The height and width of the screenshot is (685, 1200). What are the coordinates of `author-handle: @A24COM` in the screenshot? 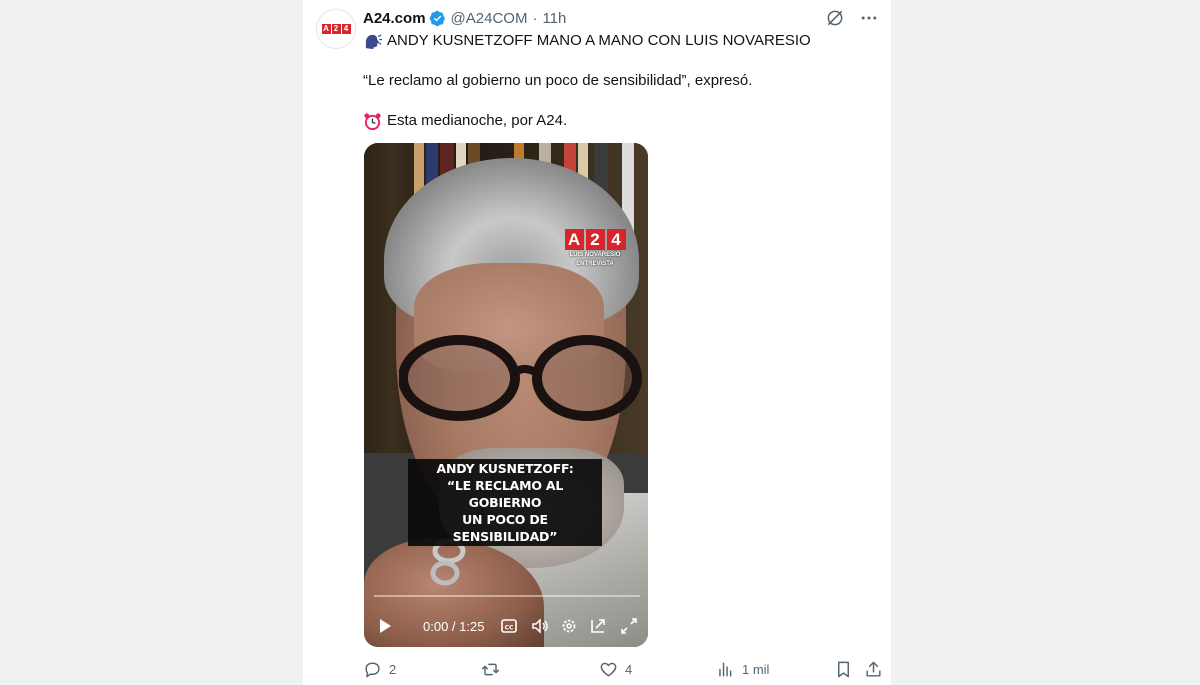 It's located at (489, 18).